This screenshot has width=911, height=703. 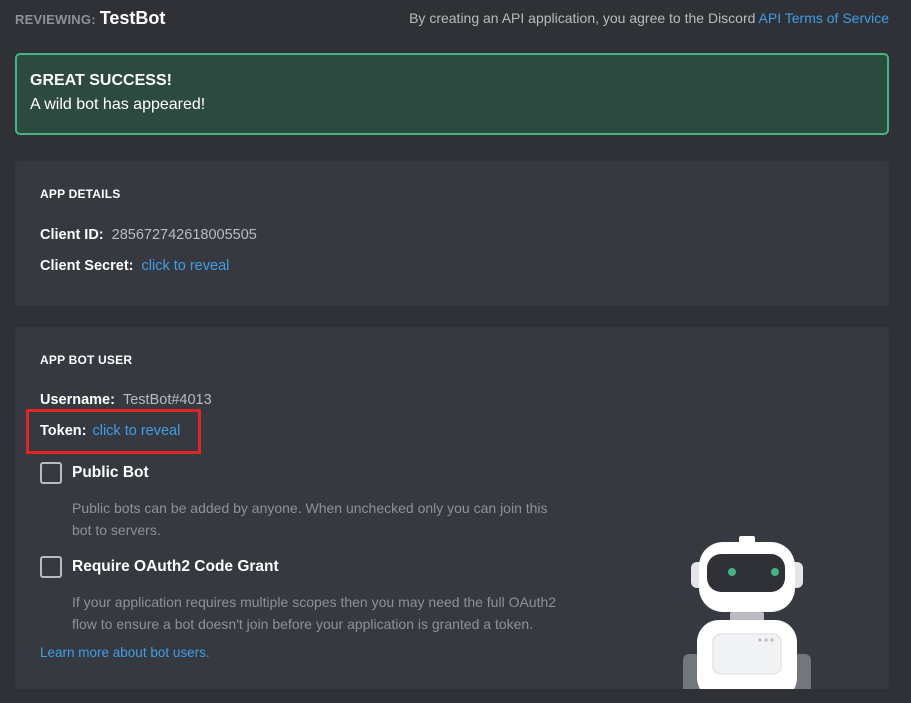 I want to click on oauth-code-grant-label: Require OAuth2 Code Grant, so click(x=175, y=567).